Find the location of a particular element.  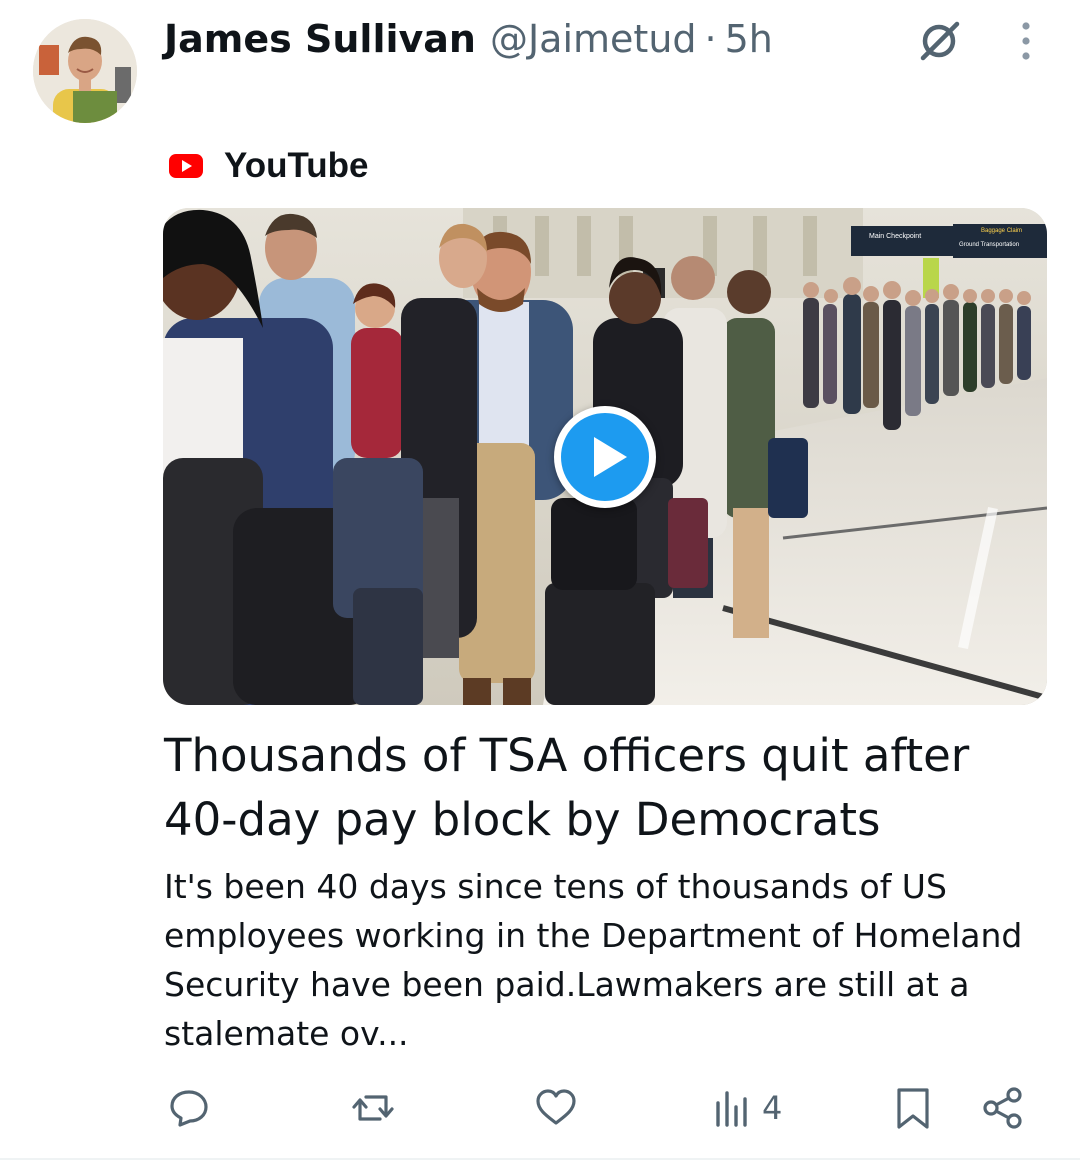

post-divider is located at coordinates (540, 1159).